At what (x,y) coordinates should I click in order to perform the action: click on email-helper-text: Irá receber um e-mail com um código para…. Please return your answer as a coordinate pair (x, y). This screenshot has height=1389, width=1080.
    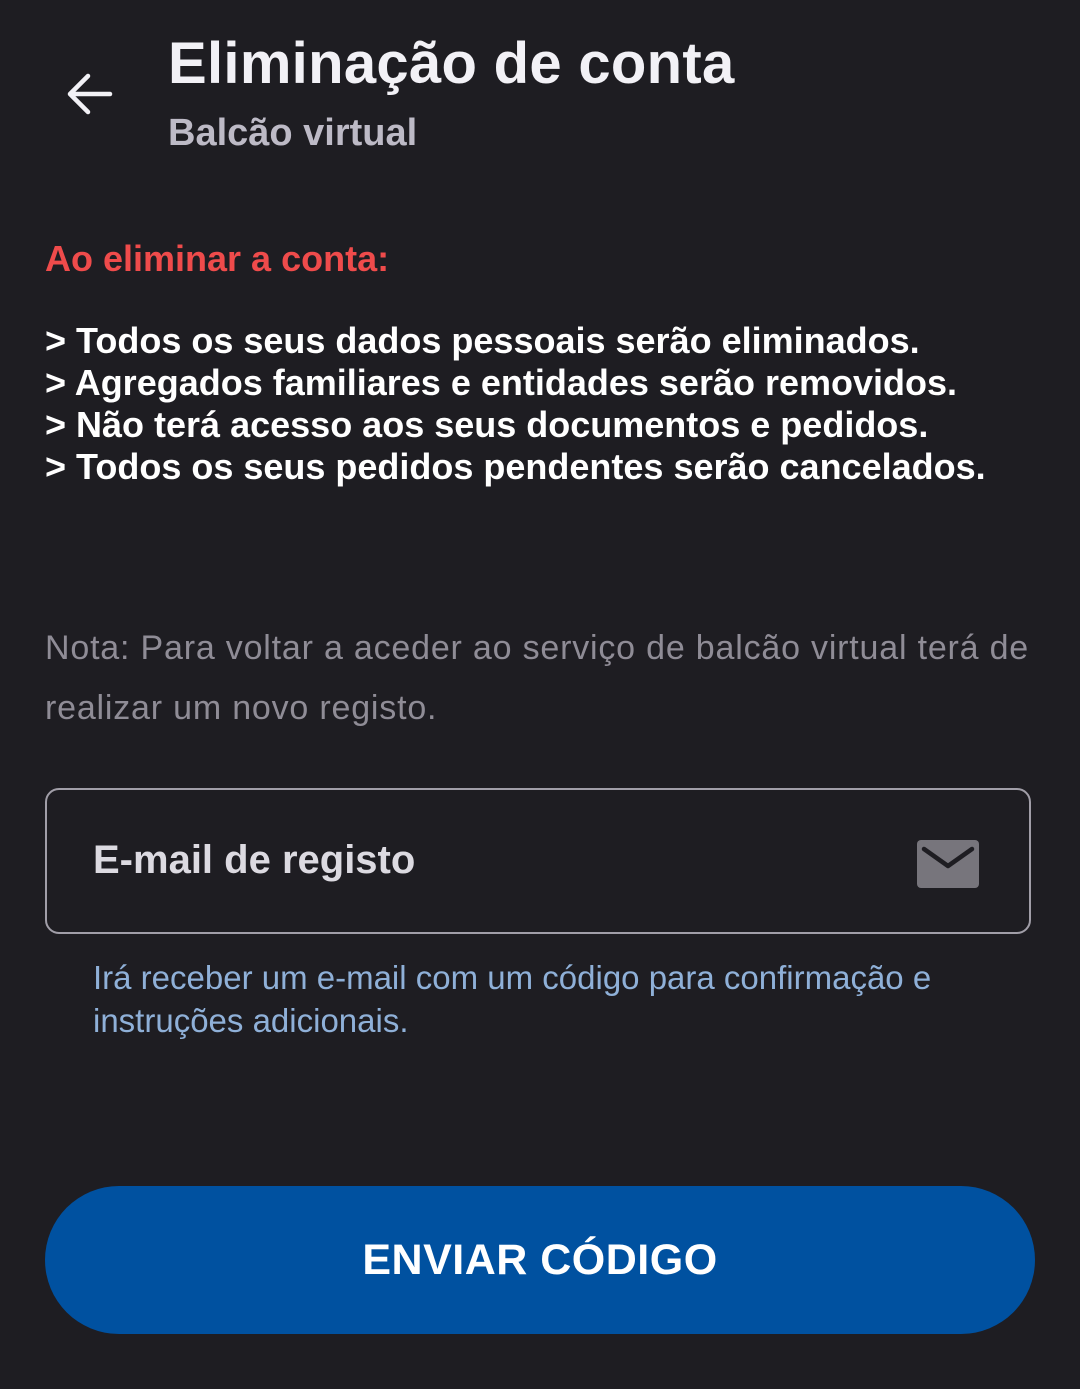
    Looking at the image, I should click on (512, 999).